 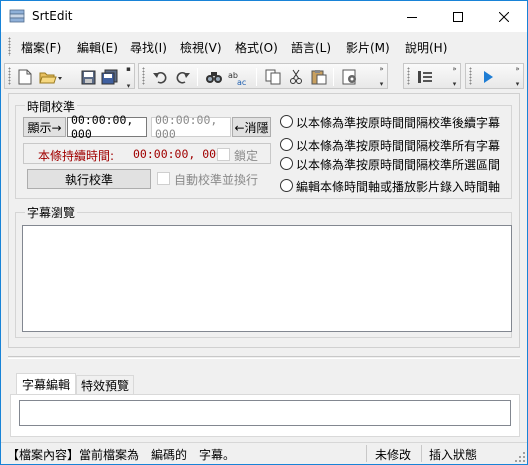 I want to click on title-bar: SrtEdit, so click(x=264, y=16).